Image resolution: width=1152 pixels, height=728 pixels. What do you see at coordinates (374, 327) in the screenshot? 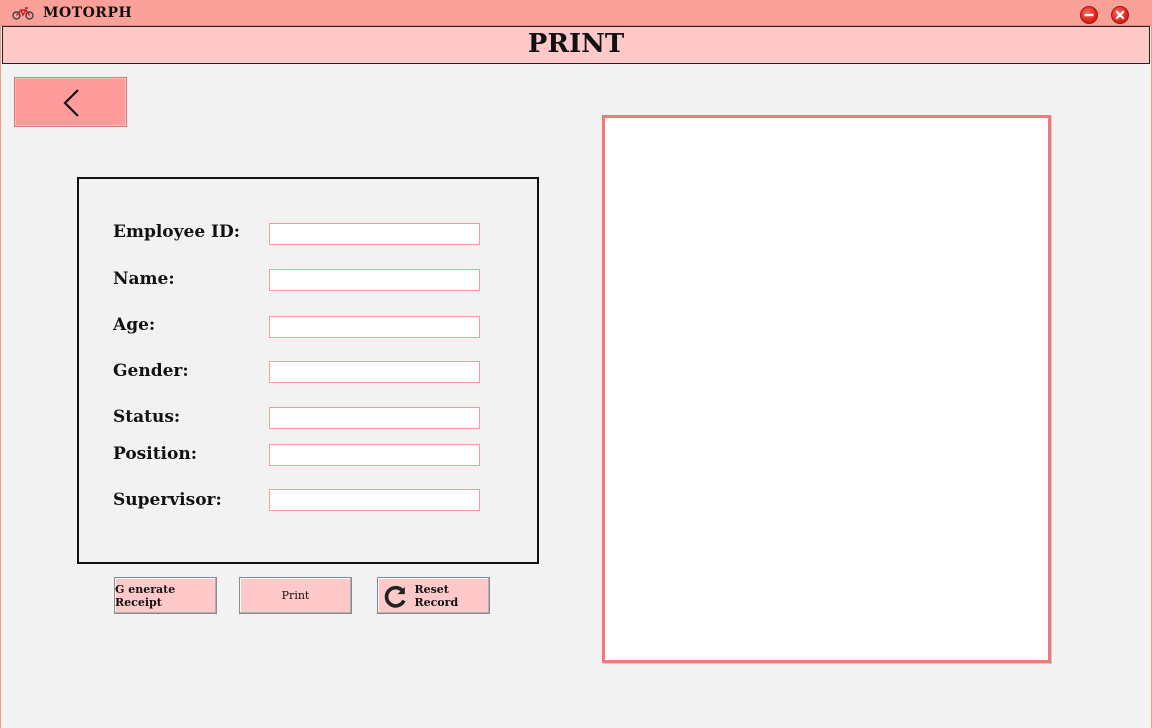
I see `age-field` at bounding box center [374, 327].